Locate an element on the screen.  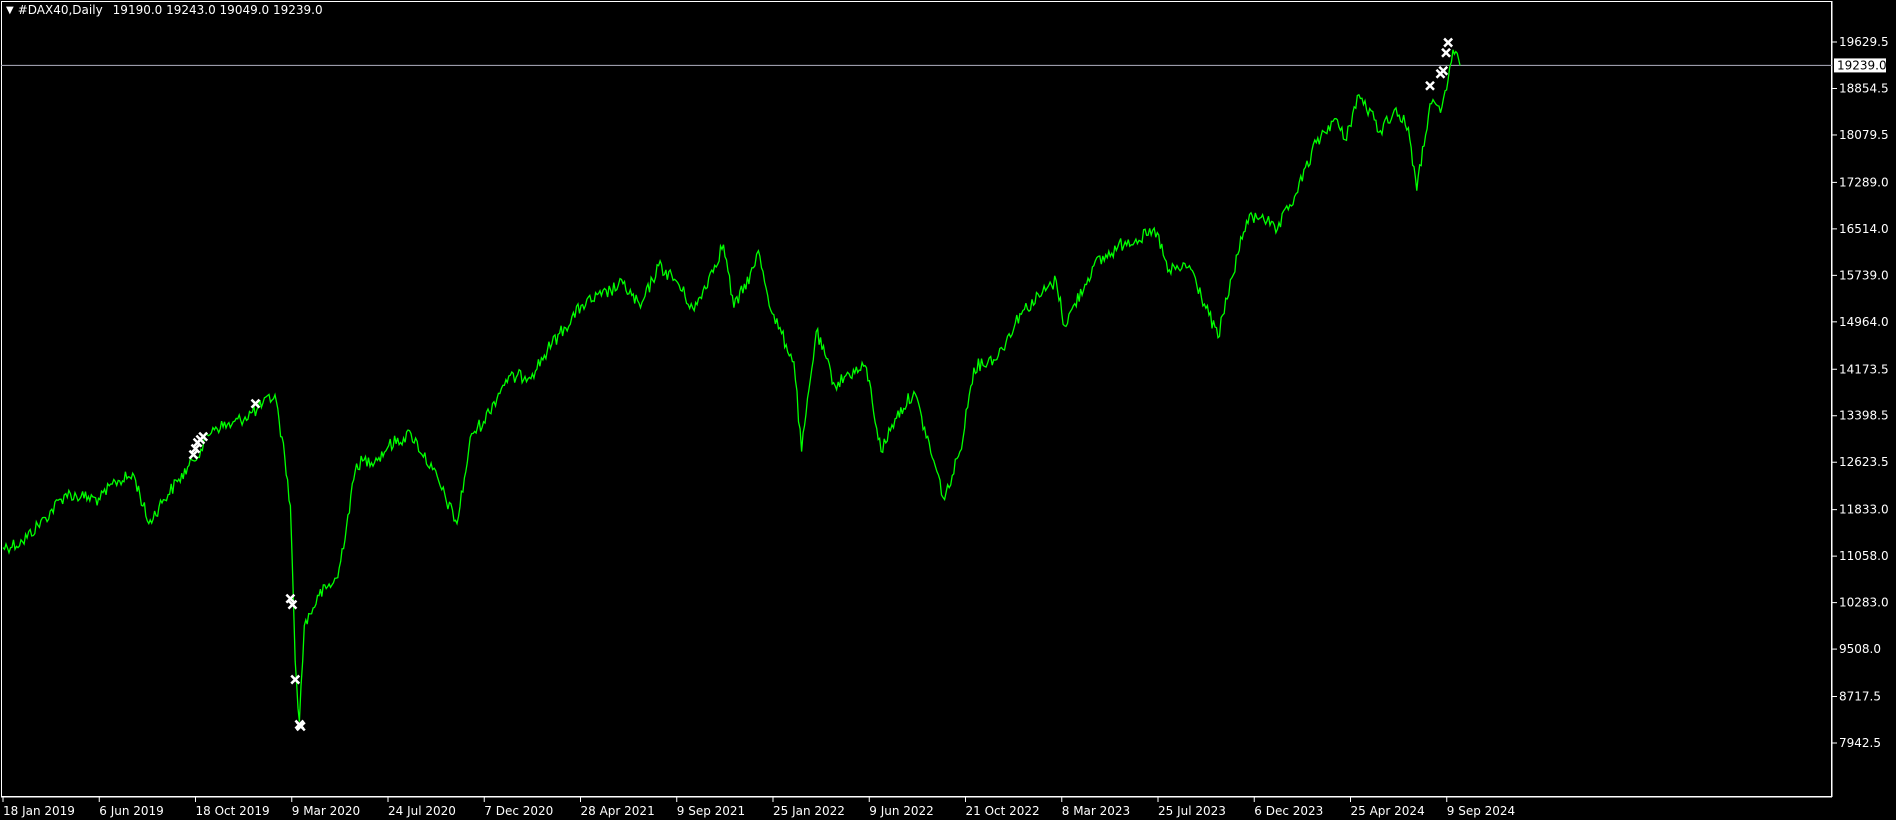
x-tick-label: 8 Mar 2023 is located at coordinates (1096, 811).